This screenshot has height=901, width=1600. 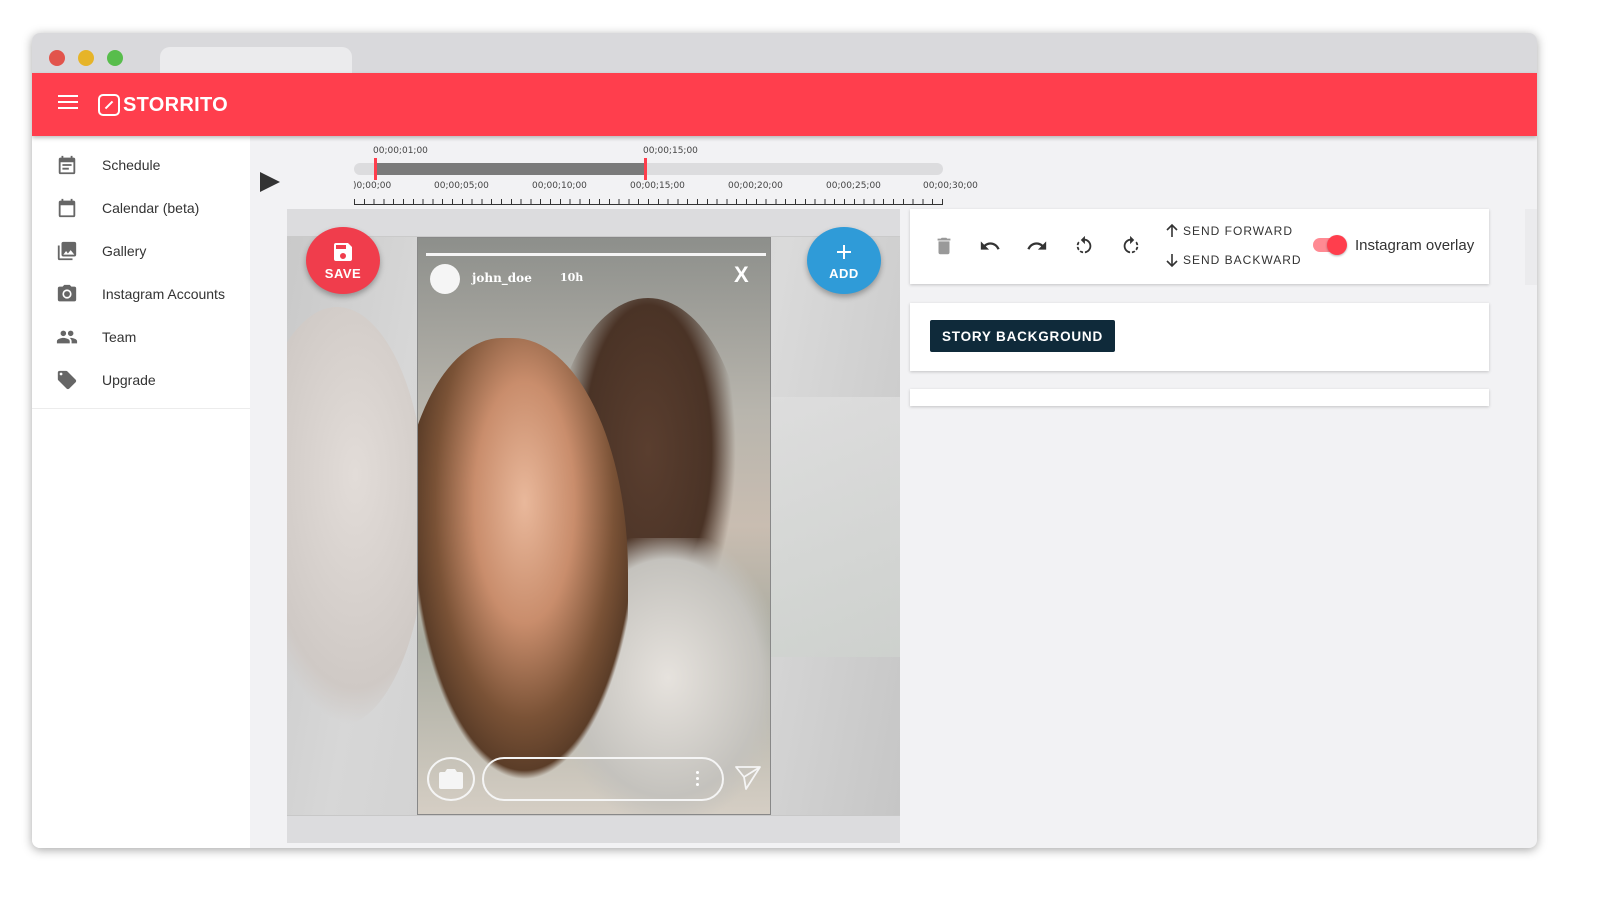 What do you see at coordinates (844, 260) in the screenshot?
I see `add-button: ADD` at bounding box center [844, 260].